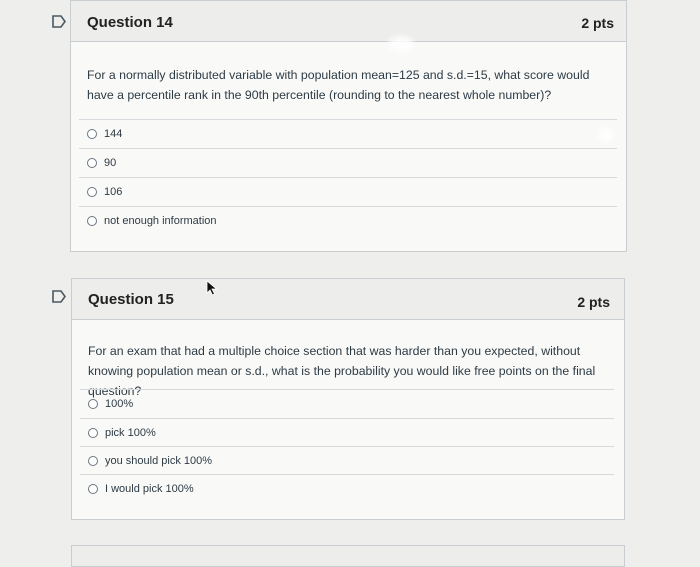 The height and width of the screenshot is (567, 700). What do you see at coordinates (130, 22) in the screenshot?
I see `question-title: Question 14` at bounding box center [130, 22].